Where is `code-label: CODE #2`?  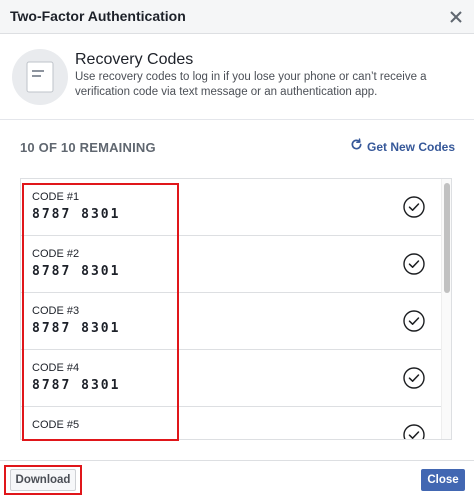
code-label: CODE #2 is located at coordinates (56, 254).